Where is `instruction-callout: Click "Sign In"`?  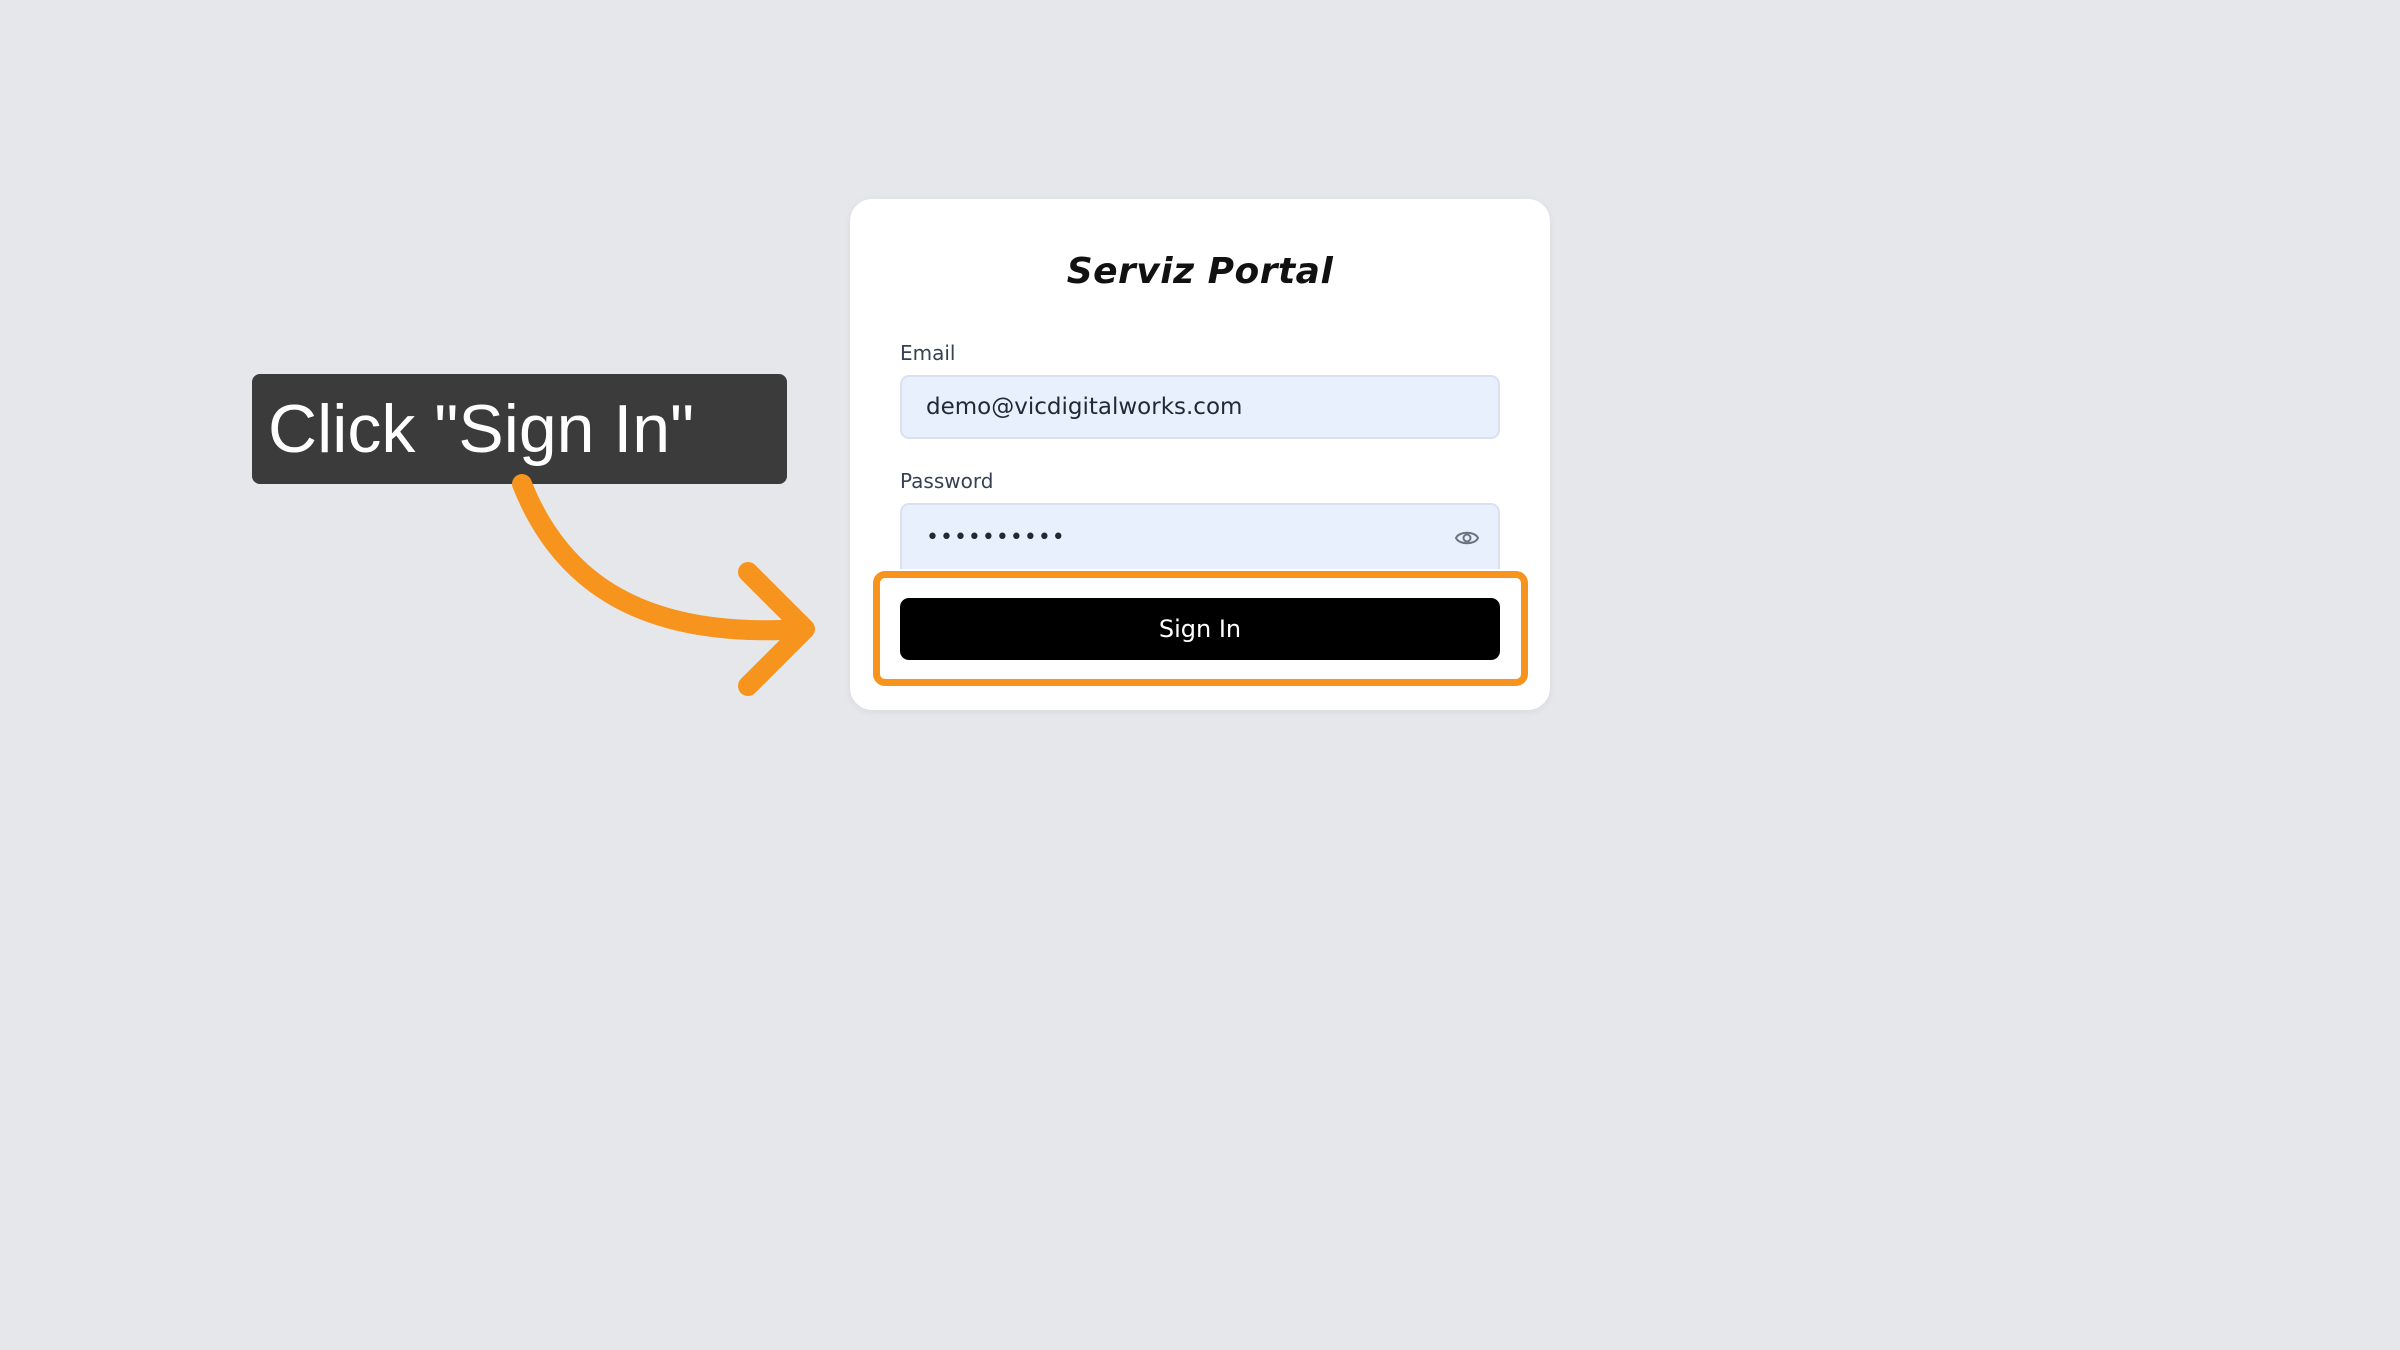
instruction-callout: Click "Sign In" is located at coordinates (519, 429).